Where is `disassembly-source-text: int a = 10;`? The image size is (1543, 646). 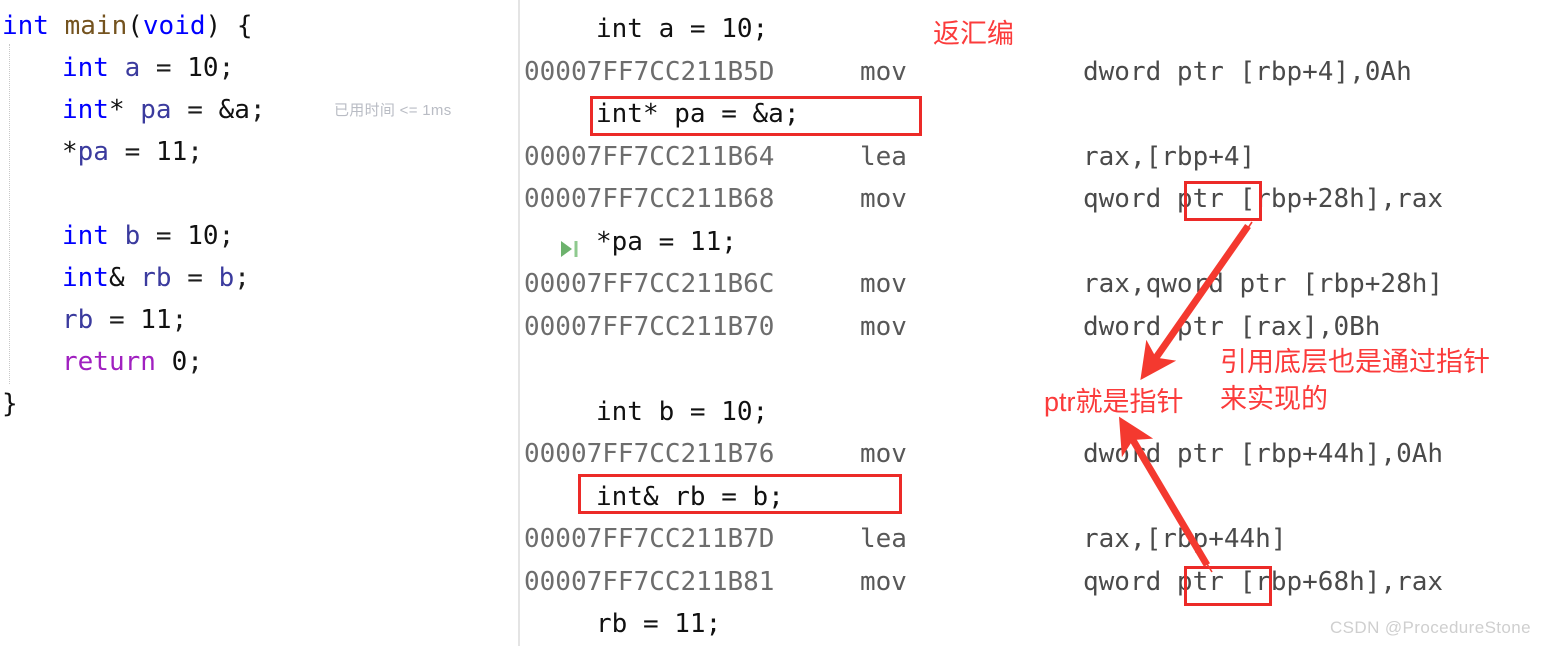 disassembly-source-text: int a = 10; is located at coordinates (682, 29).